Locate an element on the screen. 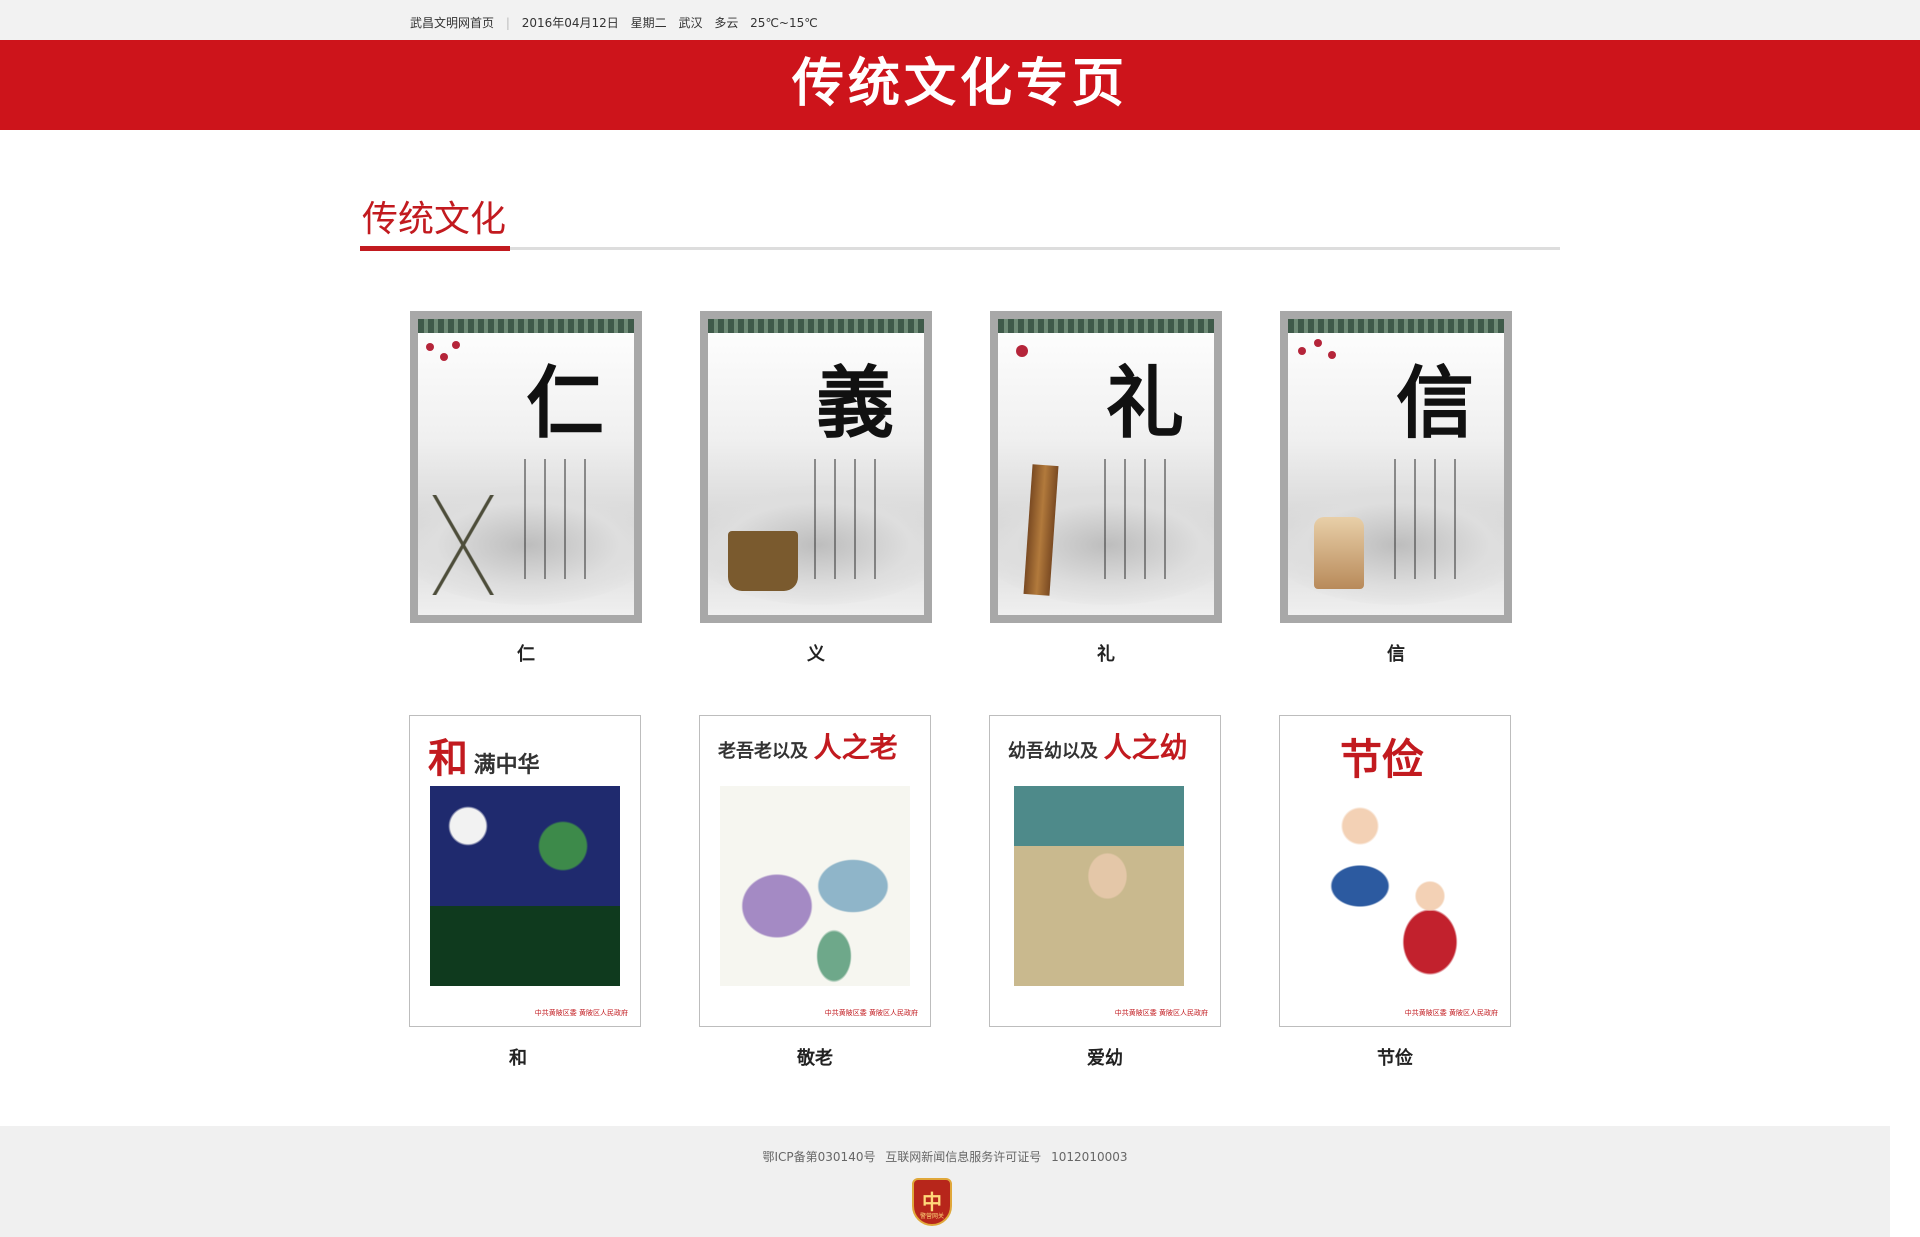 The width and height of the screenshot is (1920, 1237). card-li: 礼 礼 is located at coordinates (1106, 489).